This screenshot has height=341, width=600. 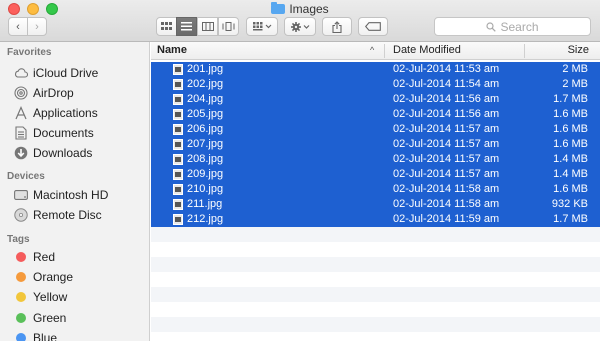 I want to click on icon-view-button, so click(x=166, y=26).